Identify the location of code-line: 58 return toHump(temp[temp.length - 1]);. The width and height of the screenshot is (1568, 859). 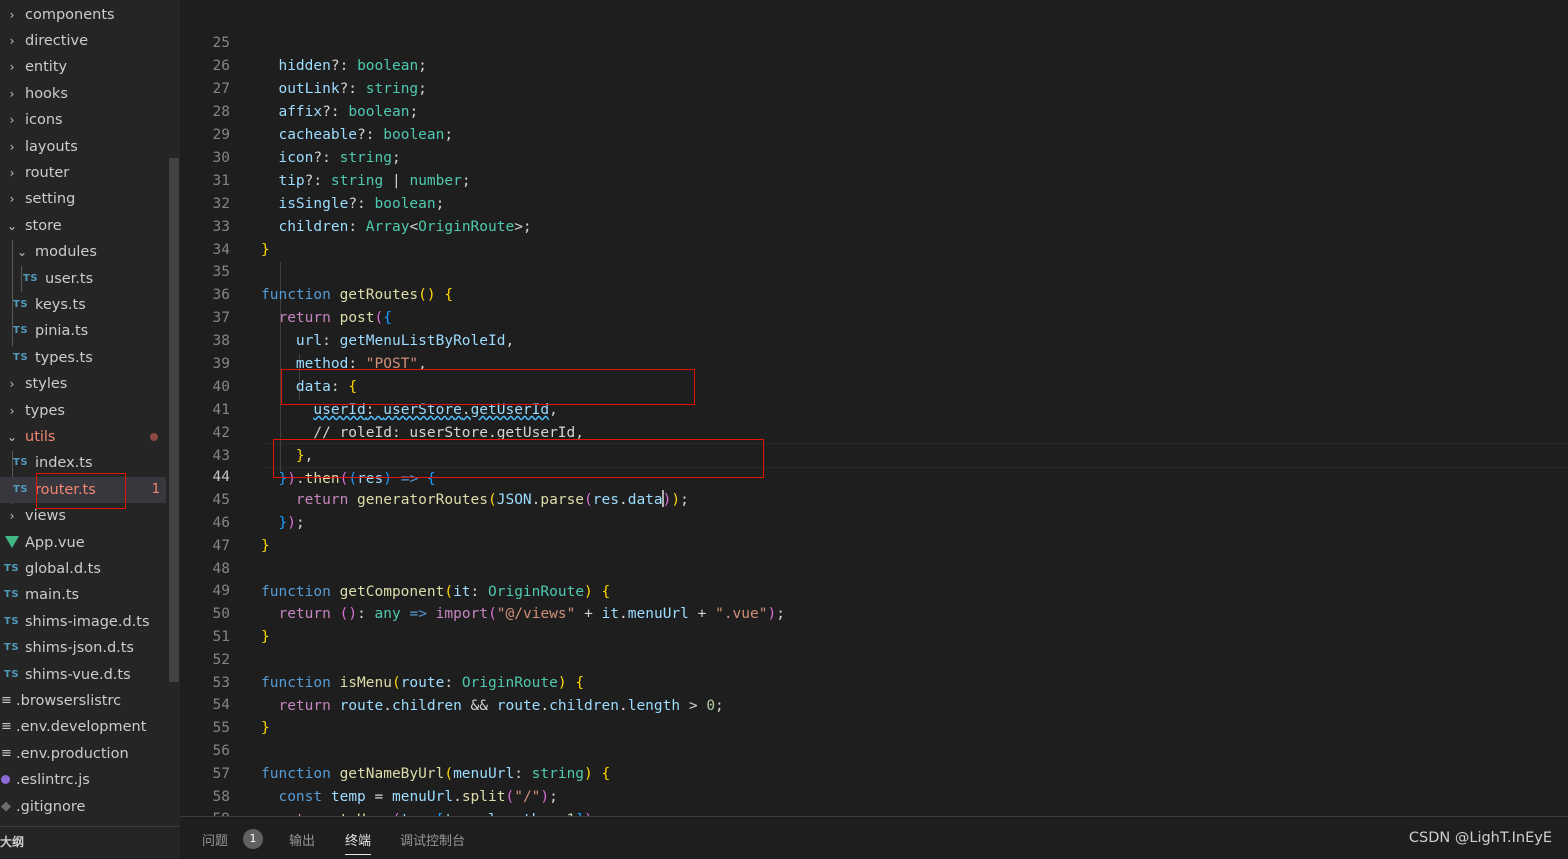
(874, 789).